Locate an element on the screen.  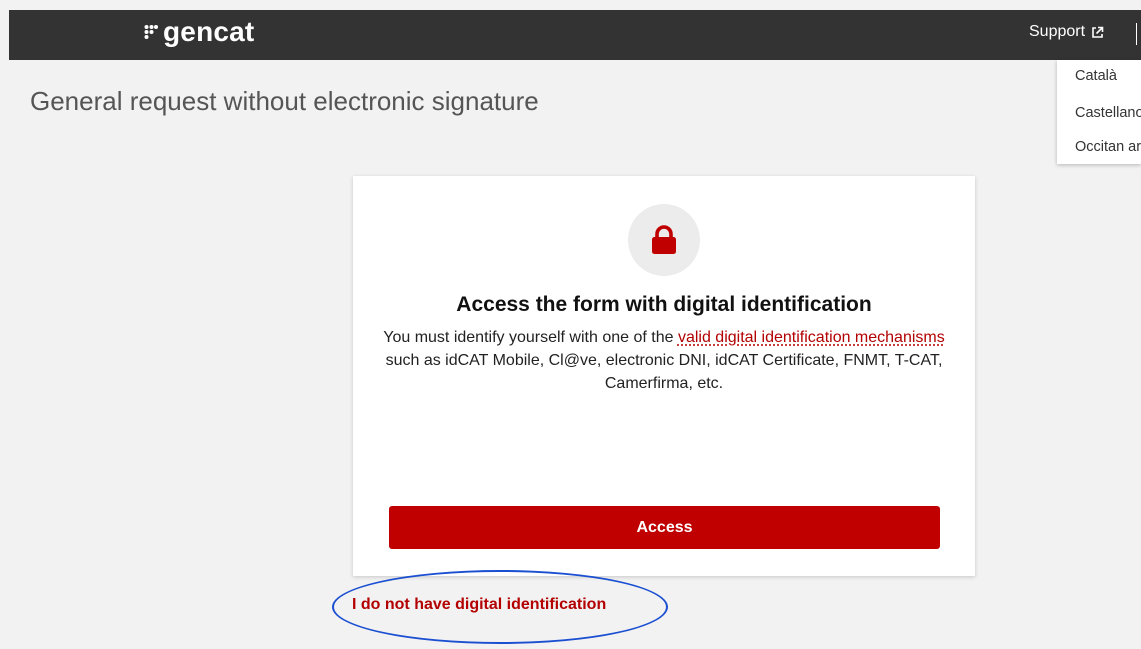
language-menu: Català Castellano Occitan aranés is located at coordinates (1099, 112).